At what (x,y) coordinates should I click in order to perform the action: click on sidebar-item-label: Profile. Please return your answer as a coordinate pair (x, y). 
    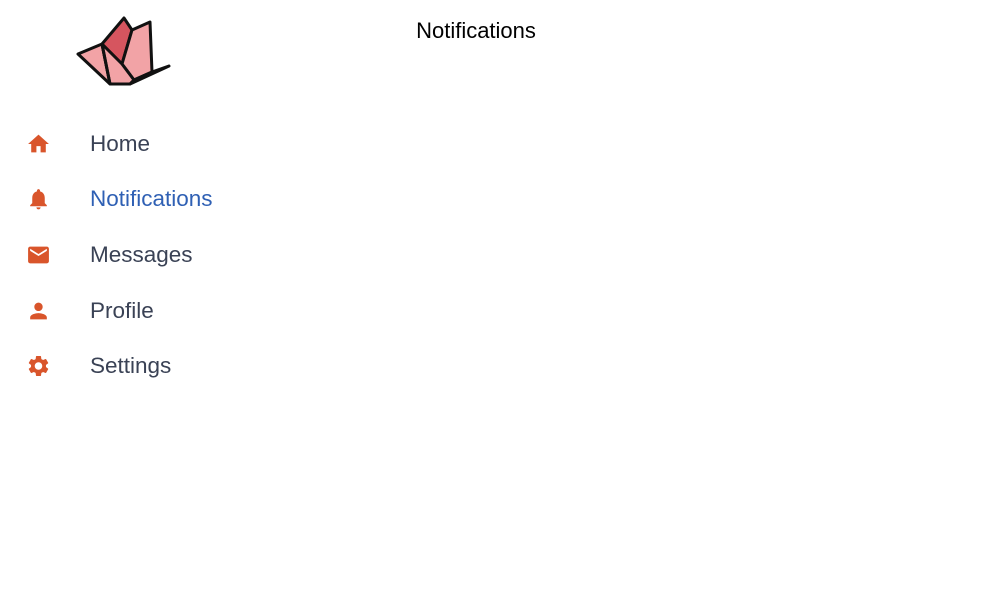
    Looking at the image, I should click on (122, 310).